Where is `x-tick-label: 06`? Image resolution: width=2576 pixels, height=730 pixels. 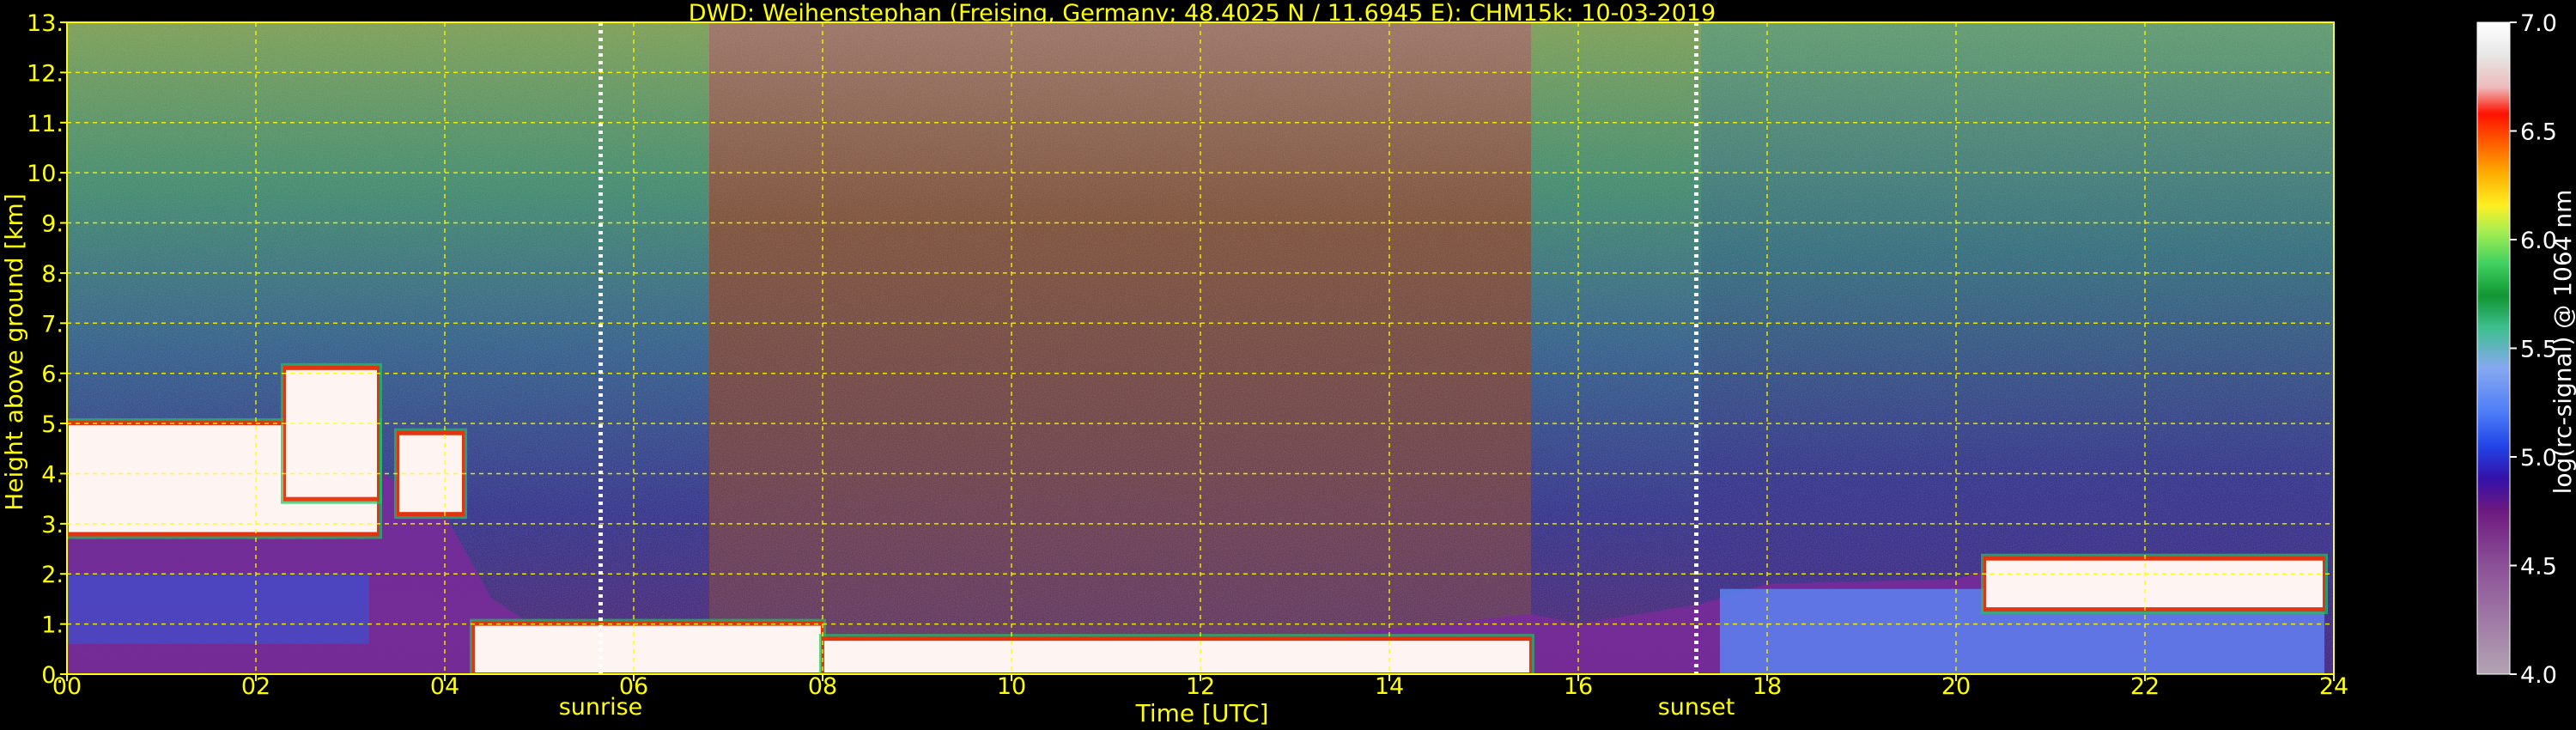
x-tick-label: 06 is located at coordinates (633, 686).